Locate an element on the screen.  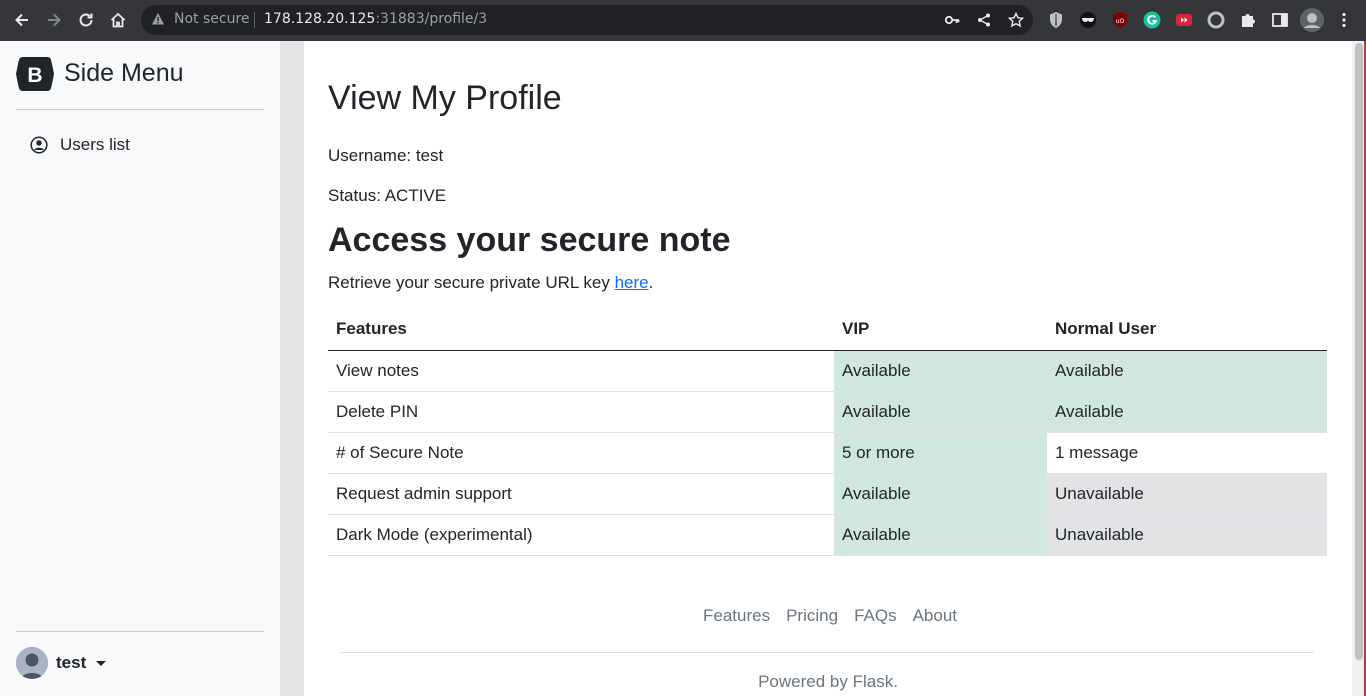
status-text: Status: ACTIVE is located at coordinates (387, 195).